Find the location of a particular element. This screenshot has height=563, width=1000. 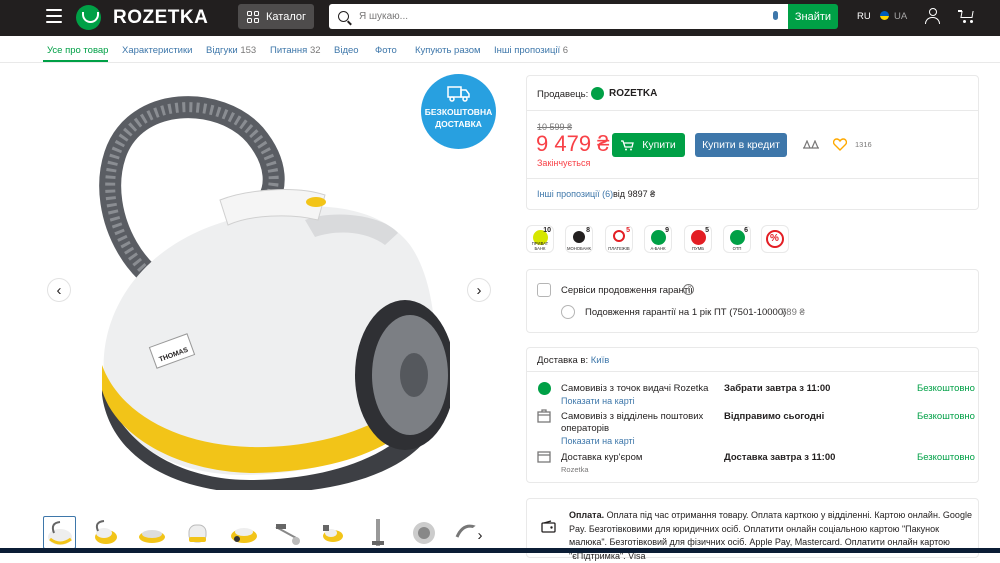

credit-button: Купити в кредит is located at coordinates (741, 145).